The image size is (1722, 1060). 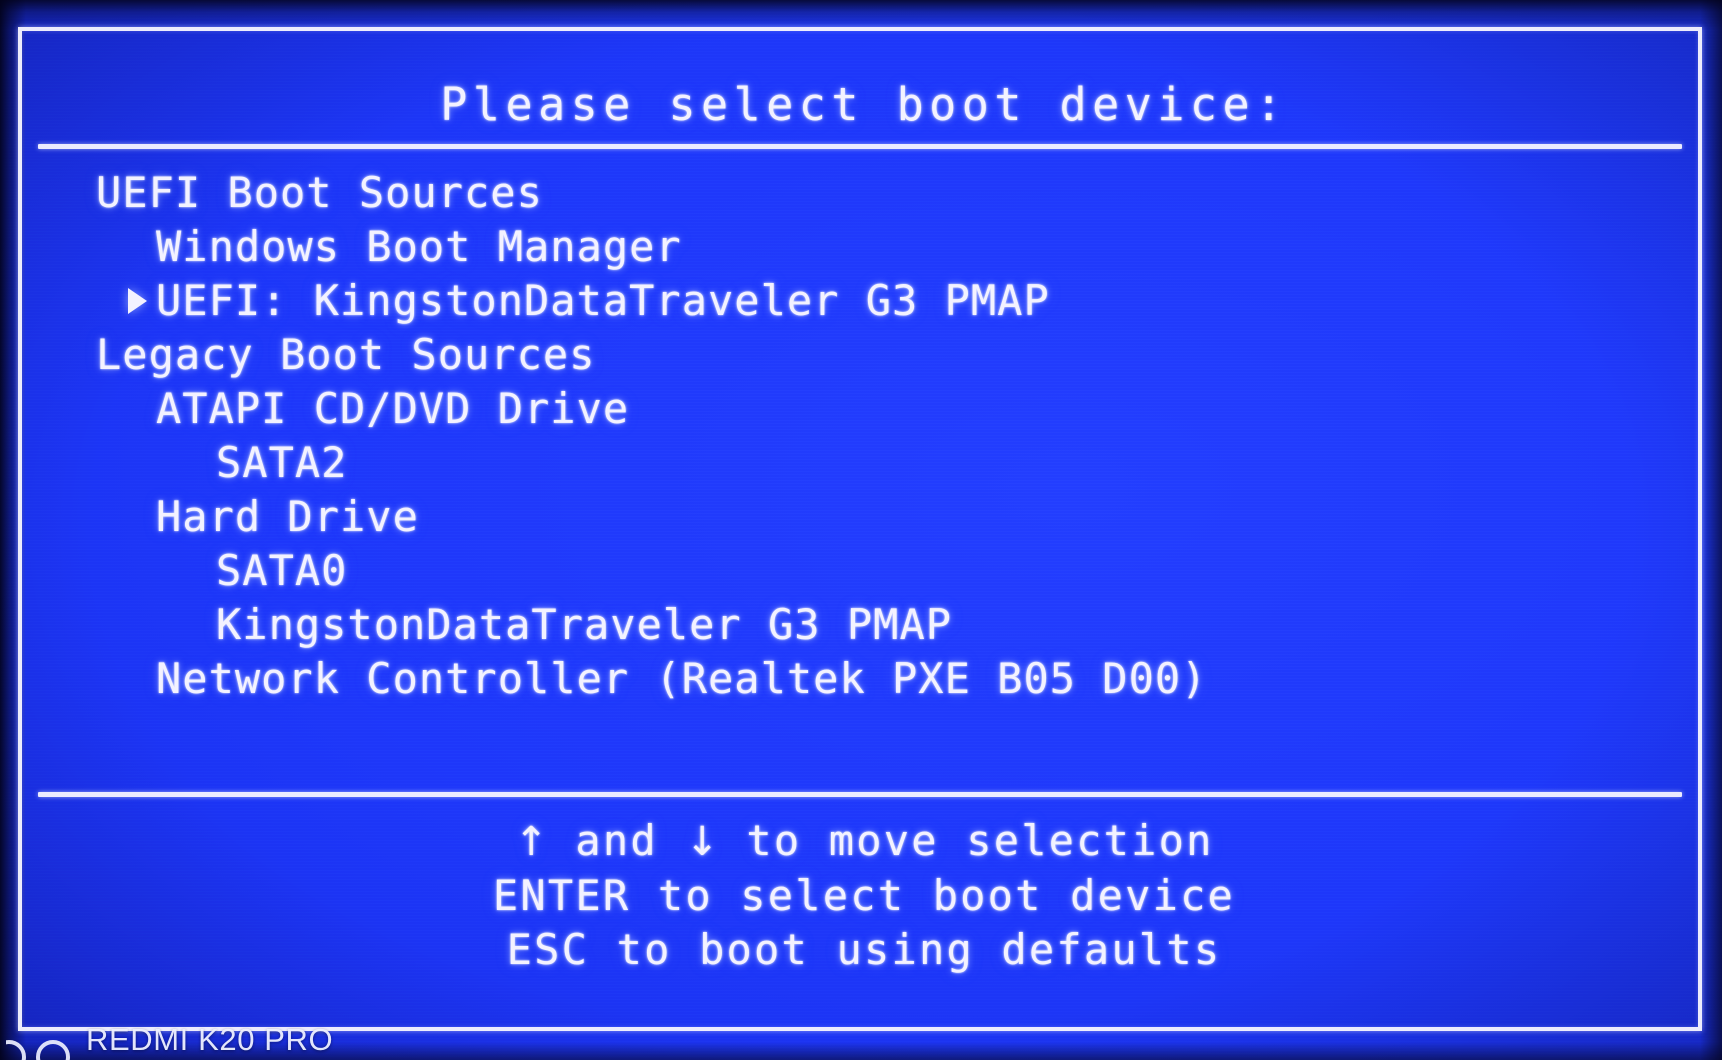 What do you see at coordinates (860, 355) in the screenshot?
I see `list-item: Legacy Boot Sources` at bounding box center [860, 355].